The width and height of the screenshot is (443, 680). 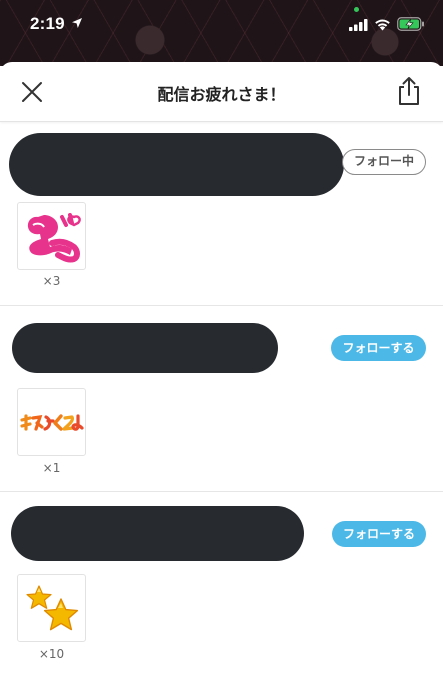 I want to click on gift-count: ×3, so click(x=51, y=281).